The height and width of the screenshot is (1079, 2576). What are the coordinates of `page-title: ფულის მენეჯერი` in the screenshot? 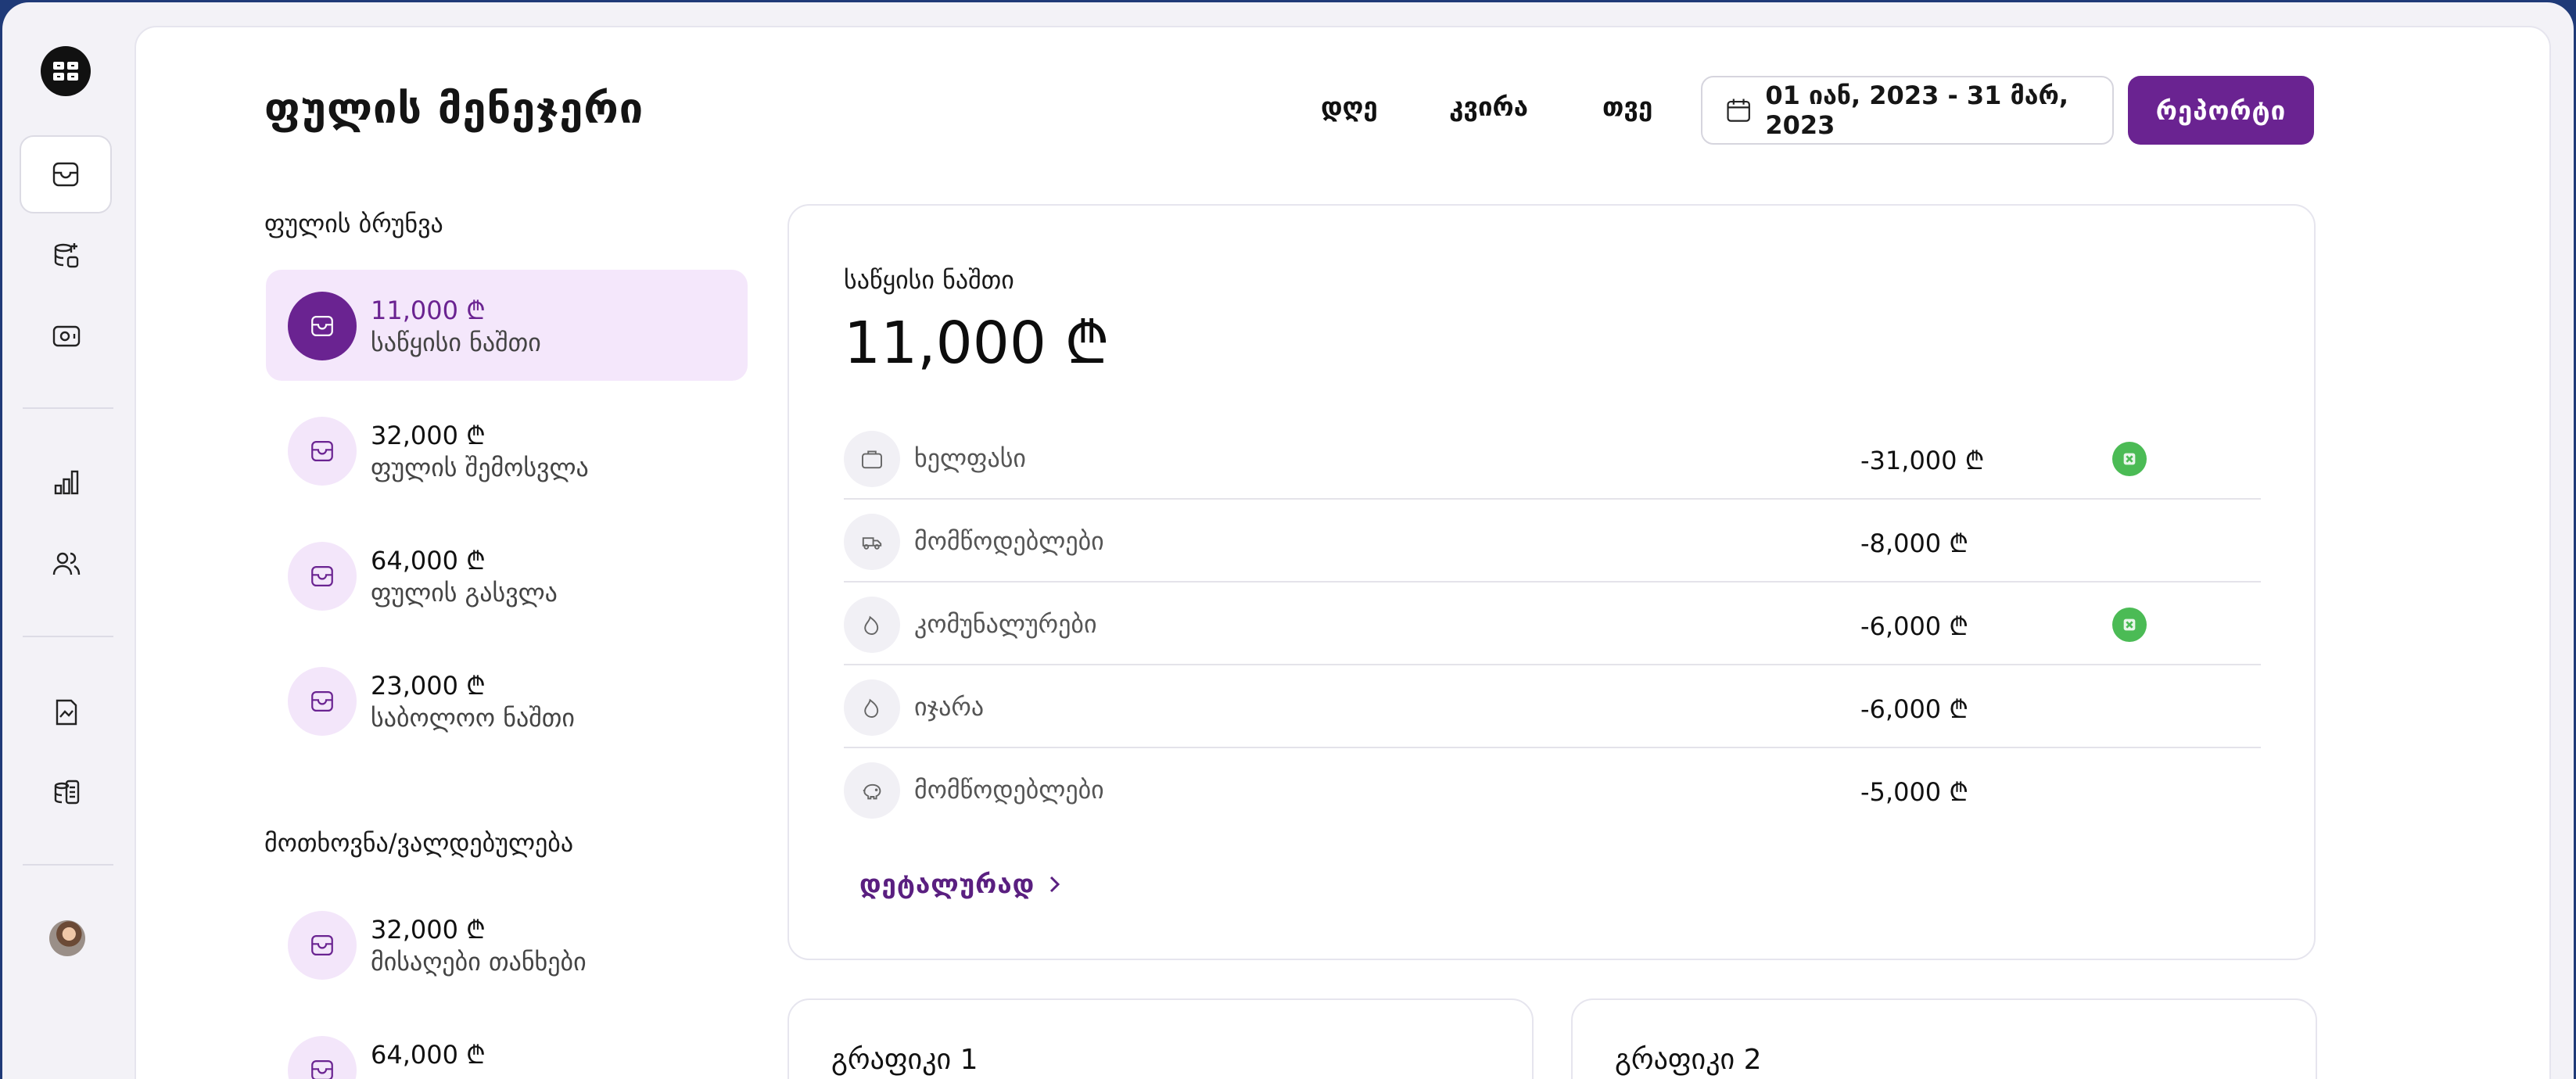 It's located at (454, 108).